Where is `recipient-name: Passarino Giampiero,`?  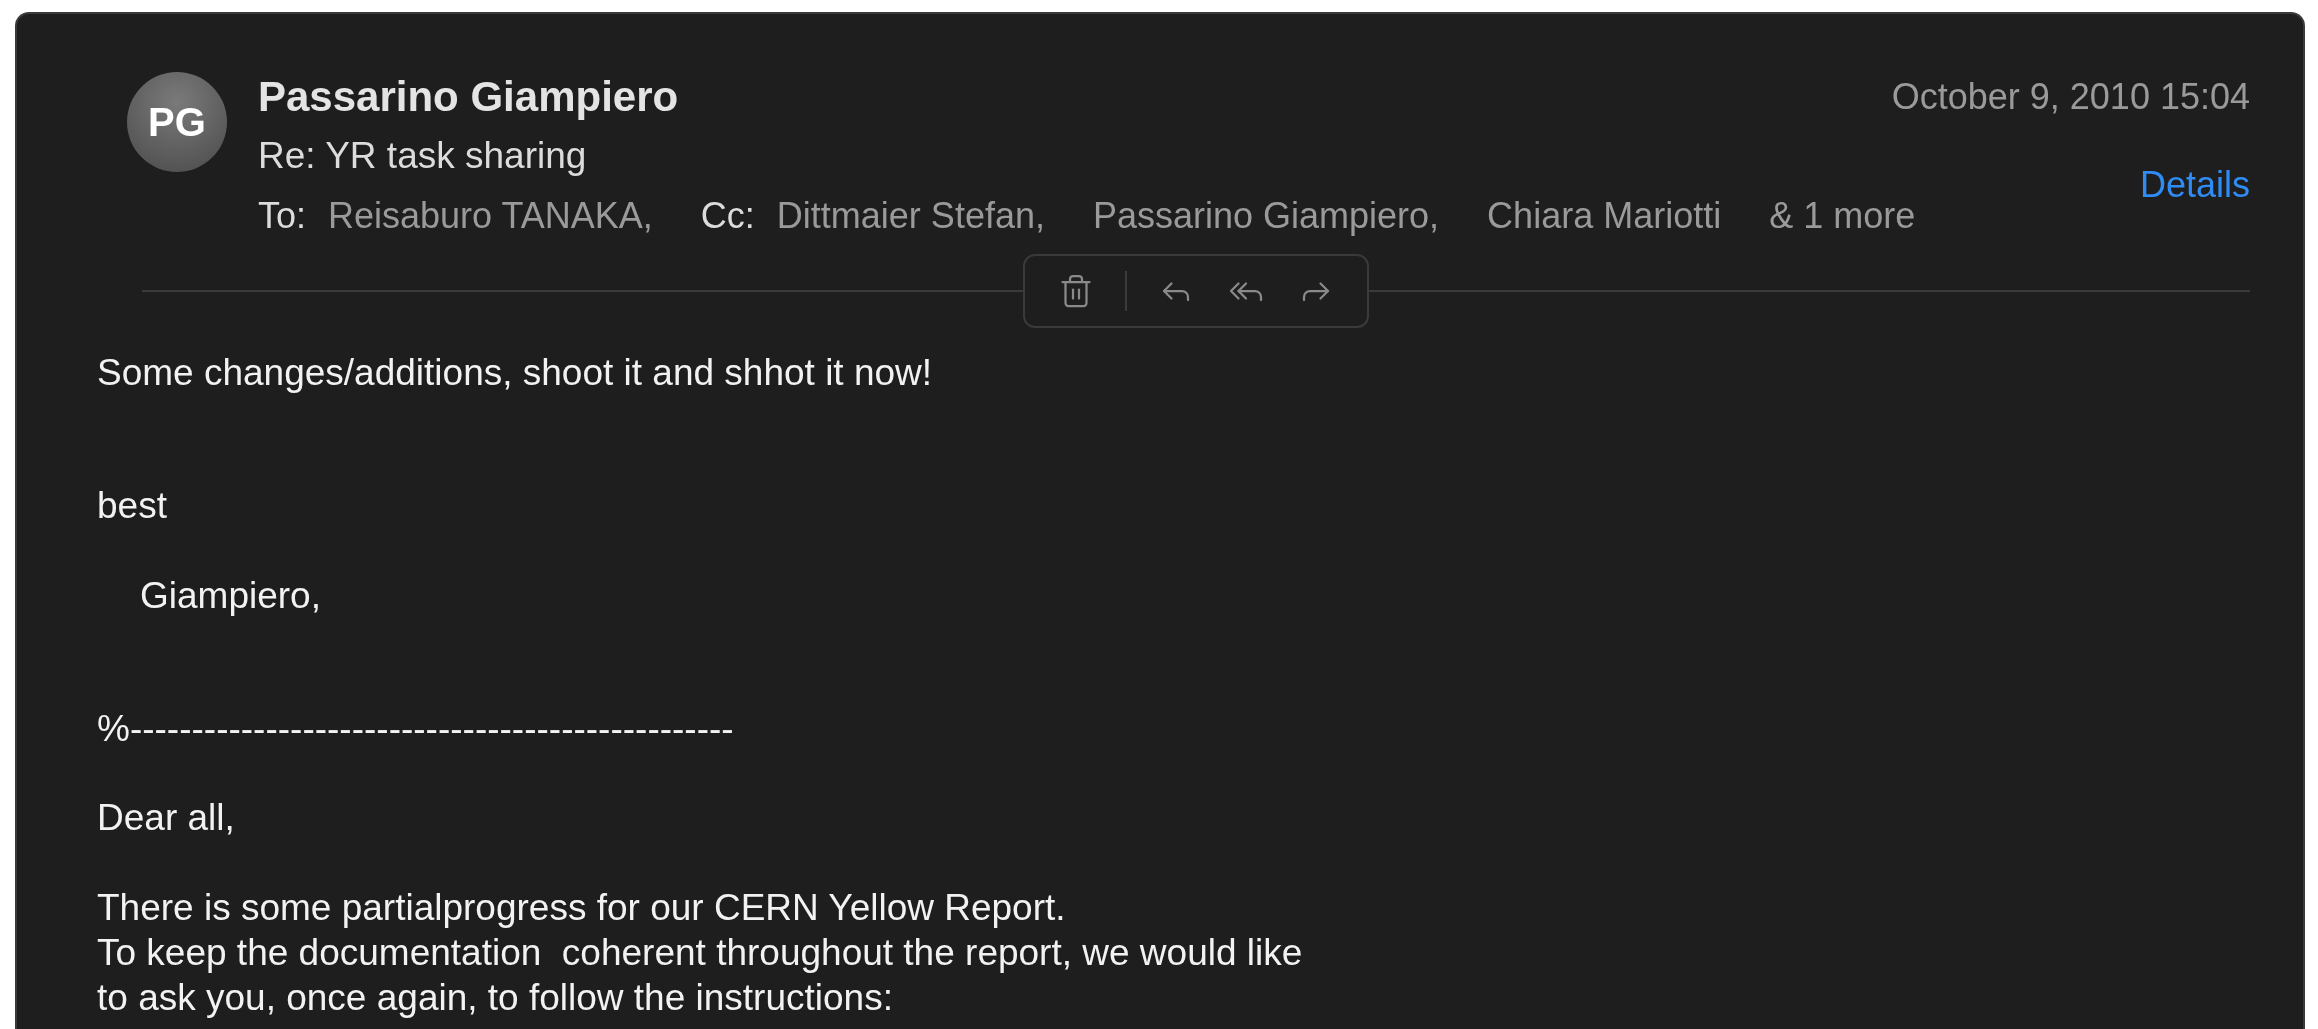 recipient-name: Passarino Giampiero, is located at coordinates (1266, 216).